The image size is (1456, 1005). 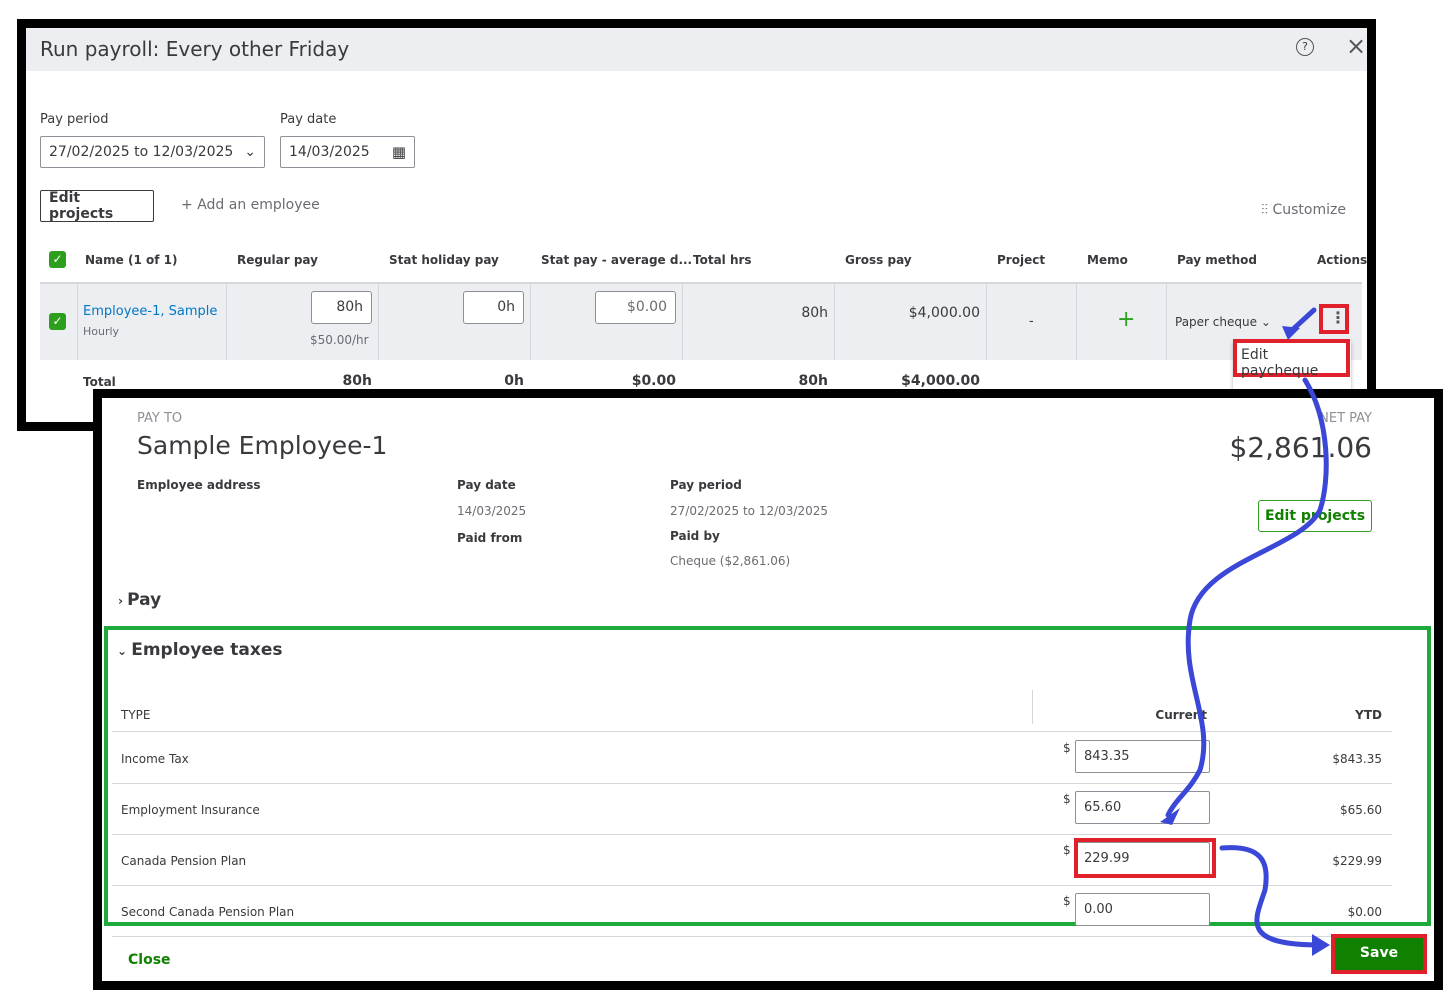 I want to click on annotation-arrows, so click(x=1245, y=631).